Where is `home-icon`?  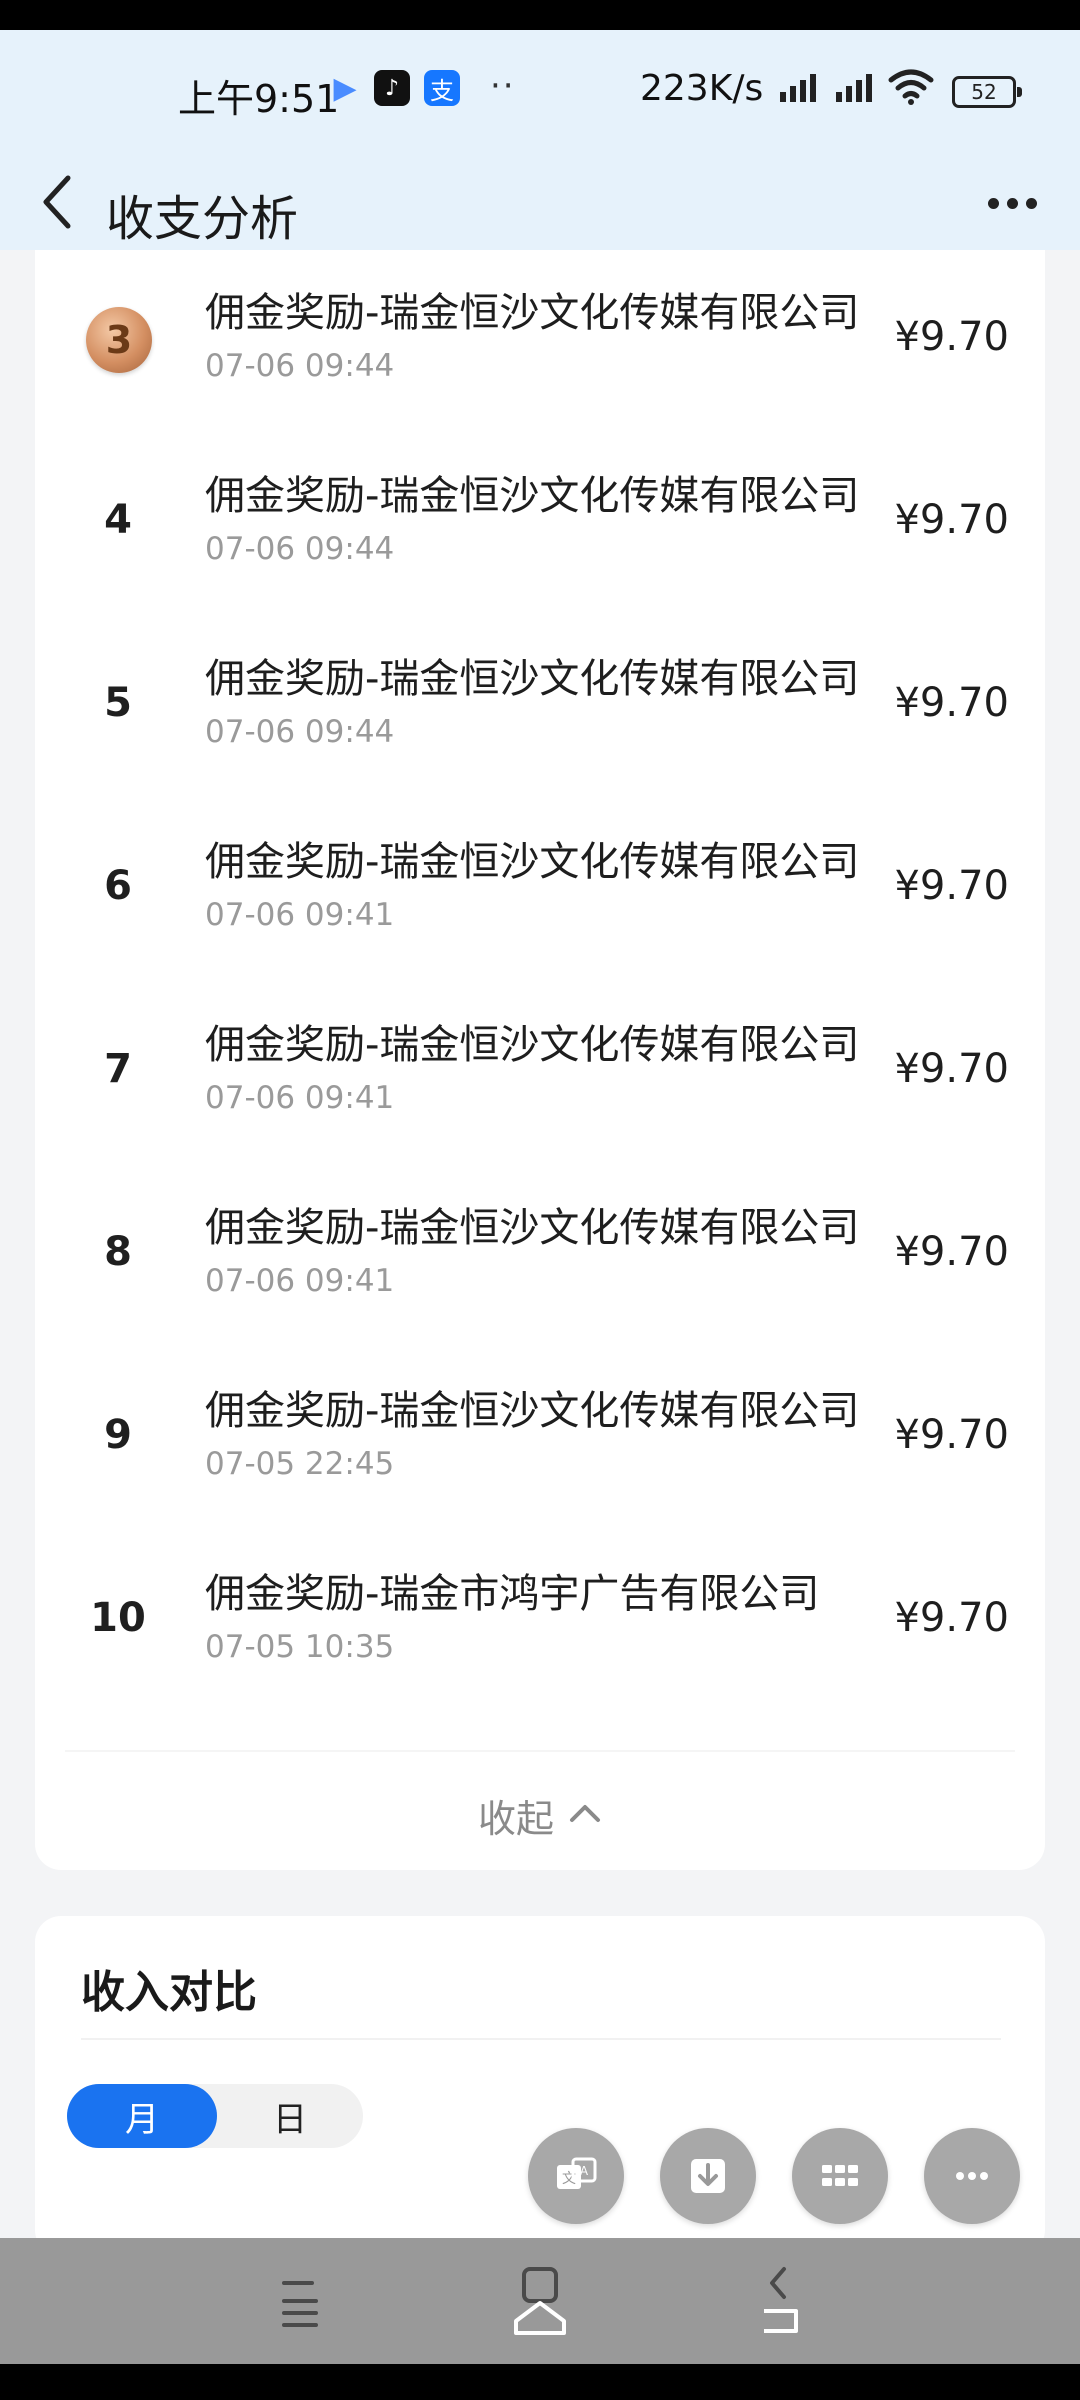
home-icon is located at coordinates (540, 2301).